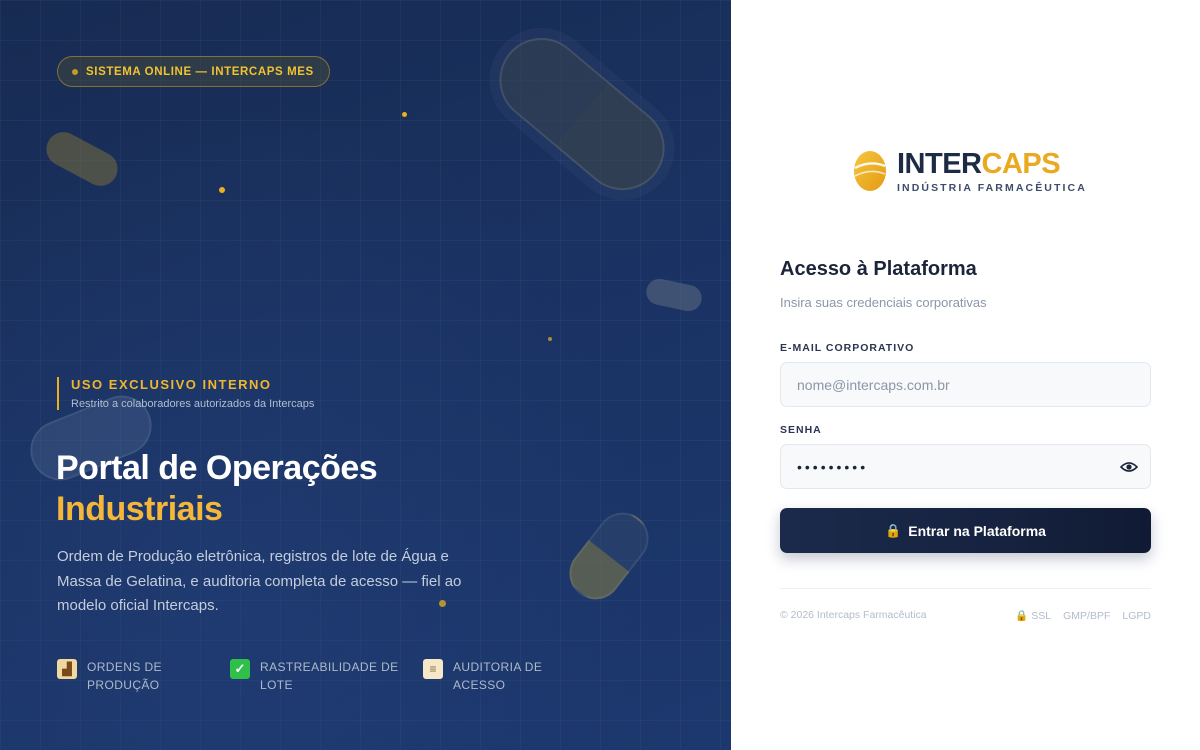  What do you see at coordinates (67, 669) in the screenshot?
I see `factory-icon: ▟` at bounding box center [67, 669].